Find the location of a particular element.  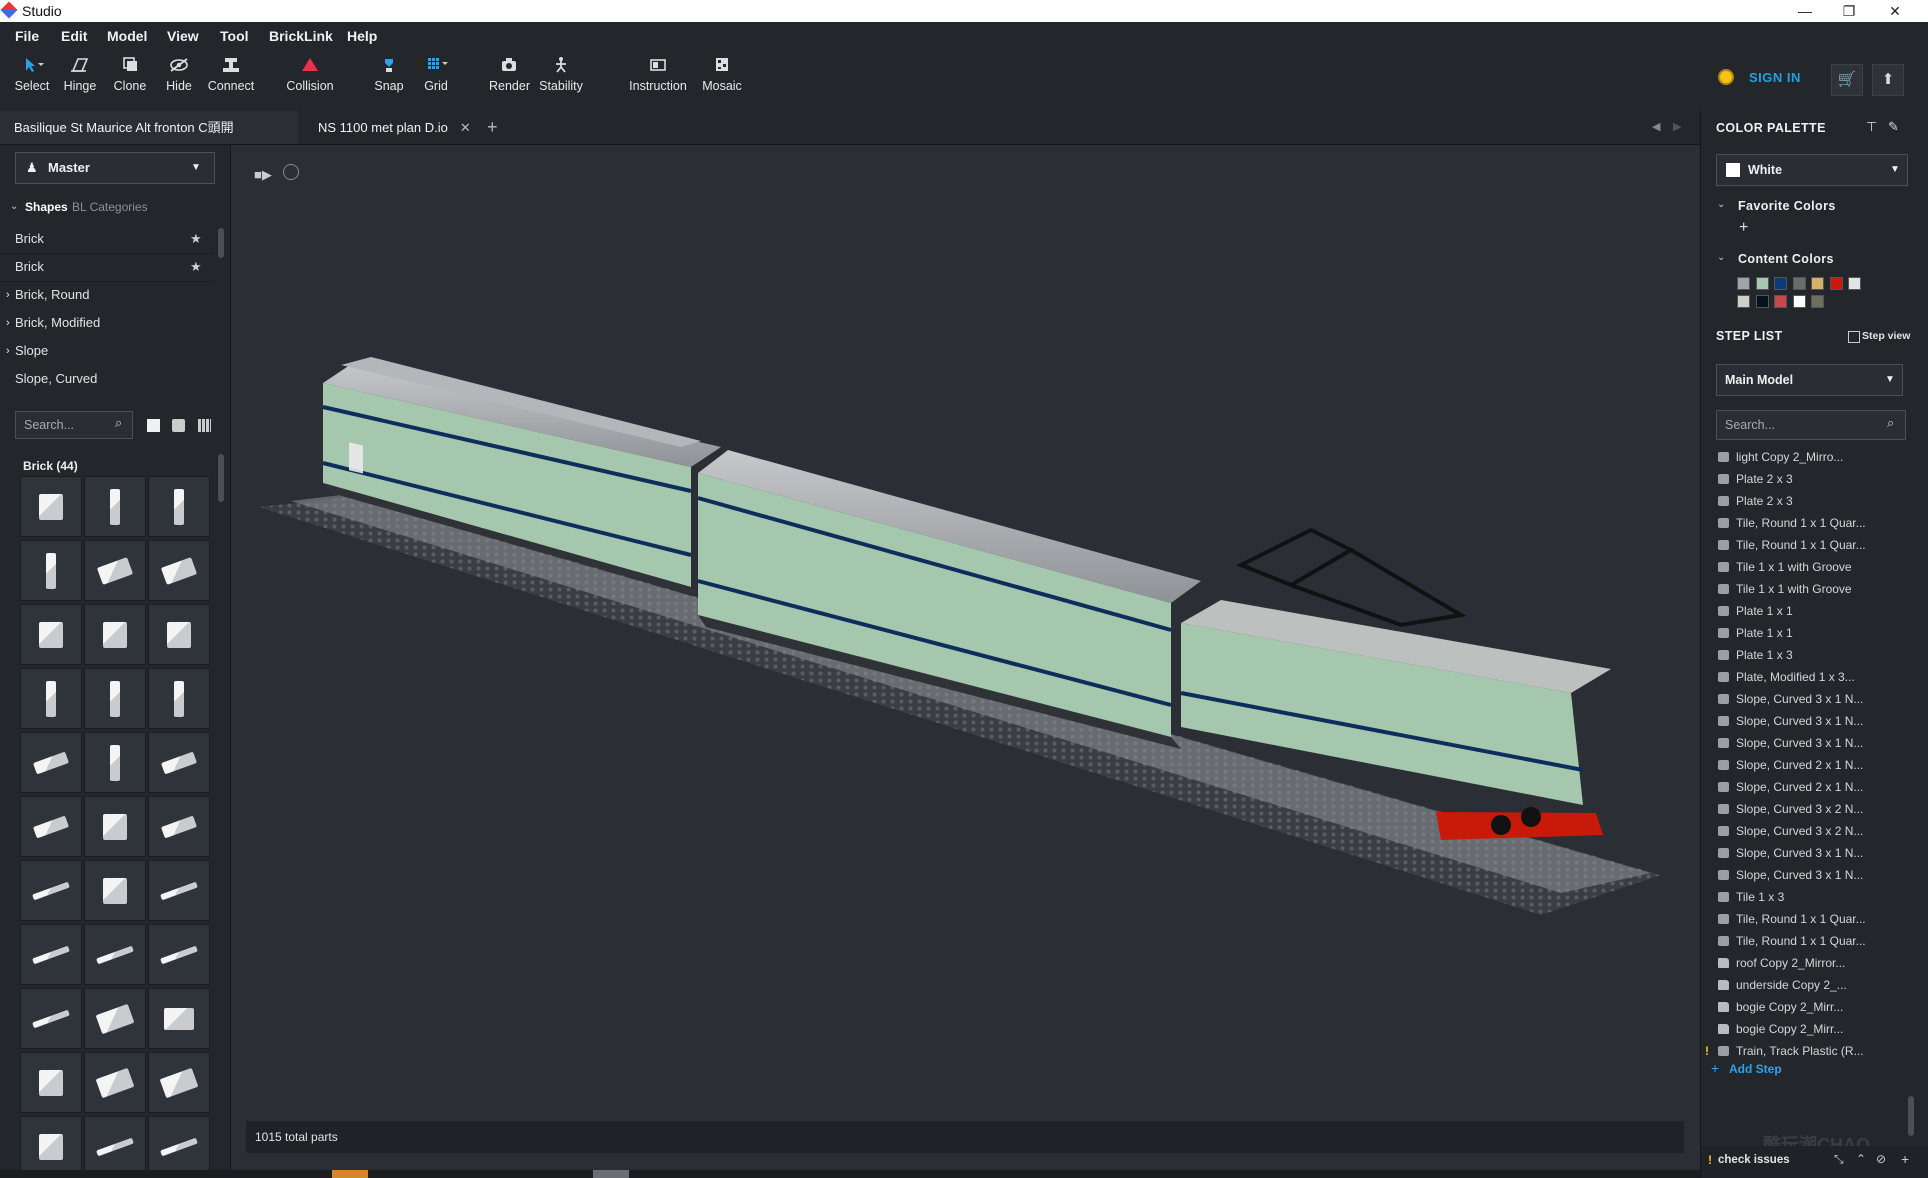

collapse-all-icon: ⤡ is located at coordinates (1839, 1159).